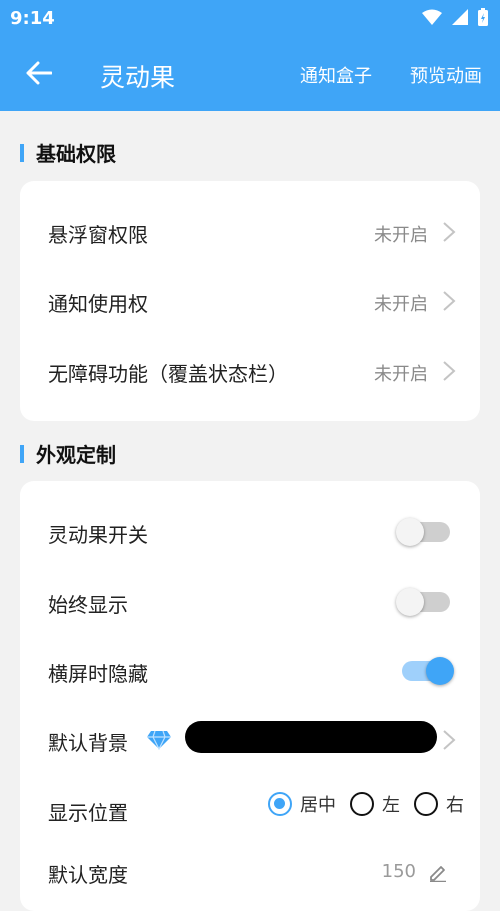  What do you see at coordinates (159, 740) in the screenshot?
I see `diamond-icon` at bounding box center [159, 740].